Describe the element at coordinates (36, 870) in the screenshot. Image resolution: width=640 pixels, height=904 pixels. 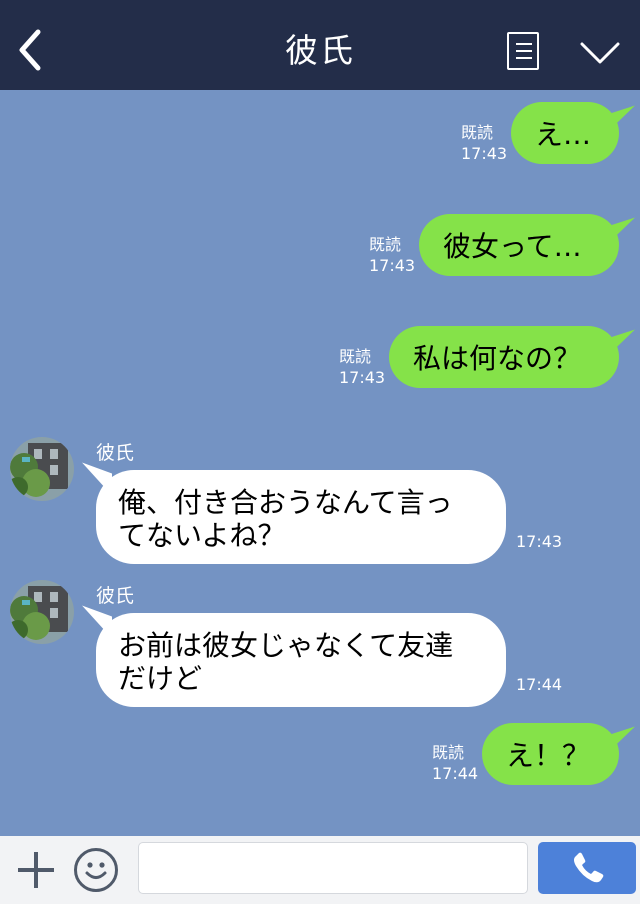
I see `plus-icon` at that location.